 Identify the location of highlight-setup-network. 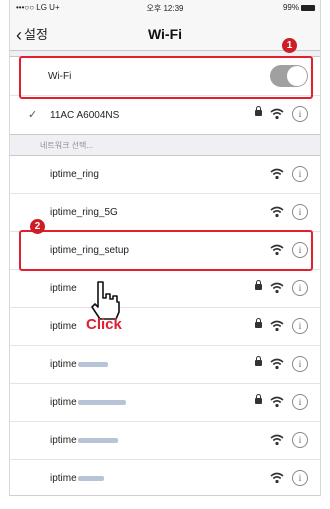
(166, 250).